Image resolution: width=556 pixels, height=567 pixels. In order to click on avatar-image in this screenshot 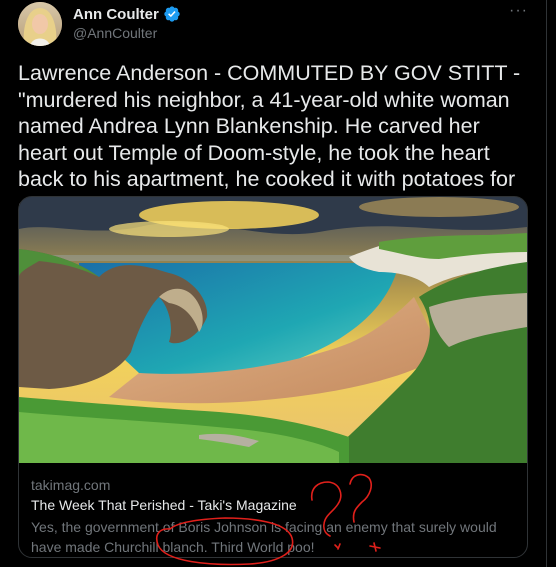, I will do `click(40, 24)`.